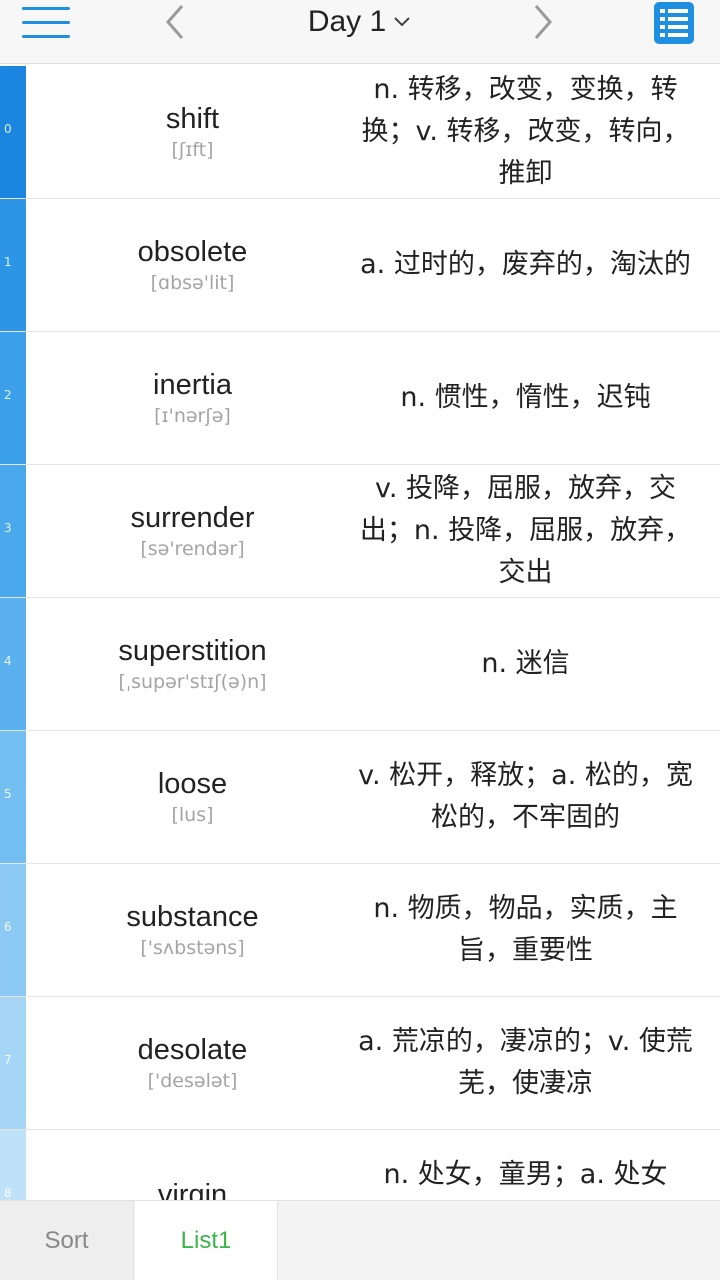 This screenshot has height=1280, width=720. What do you see at coordinates (13, 797) in the screenshot?
I see `index-bar: 5` at bounding box center [13, 797].